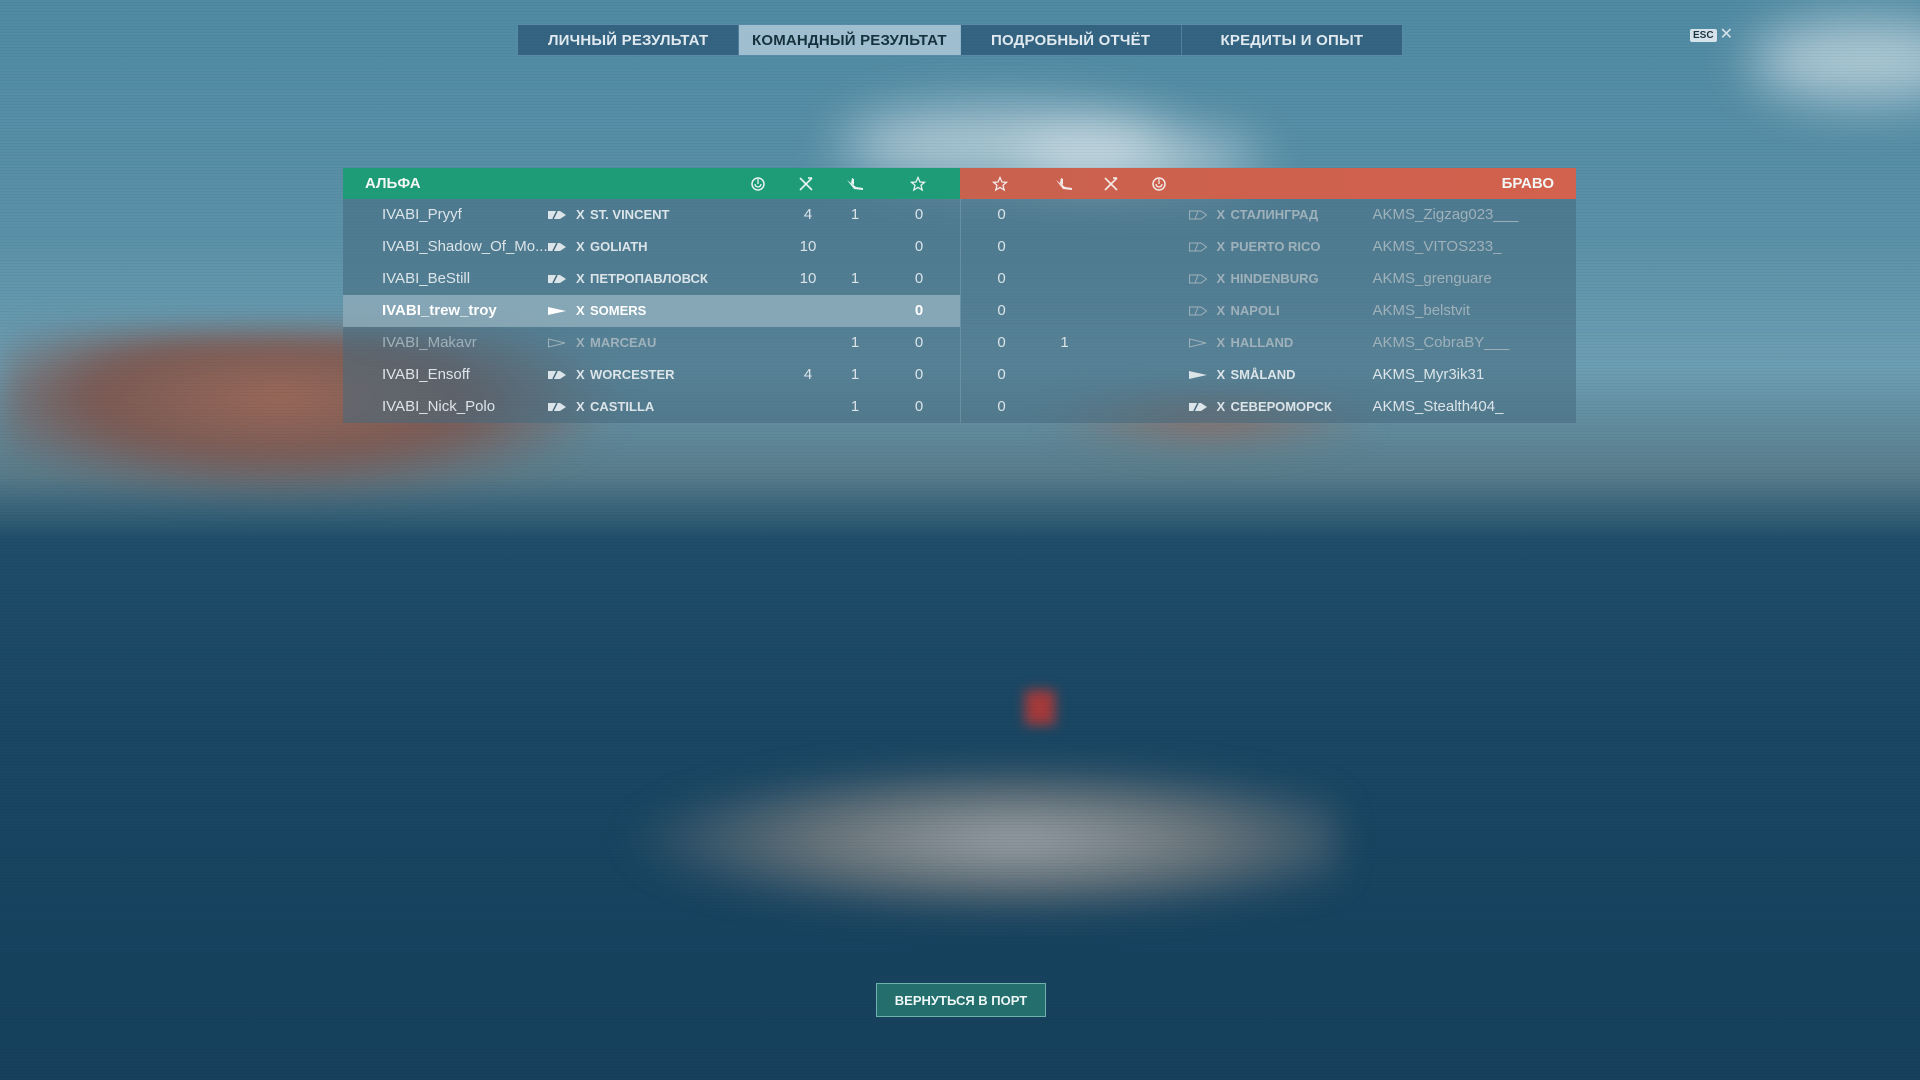 Image resolution: width=1920 pixels, height=1080 pixels. Describe the element at coordinates (1835, 60) in the screenshot. I see `cloud` at that location.